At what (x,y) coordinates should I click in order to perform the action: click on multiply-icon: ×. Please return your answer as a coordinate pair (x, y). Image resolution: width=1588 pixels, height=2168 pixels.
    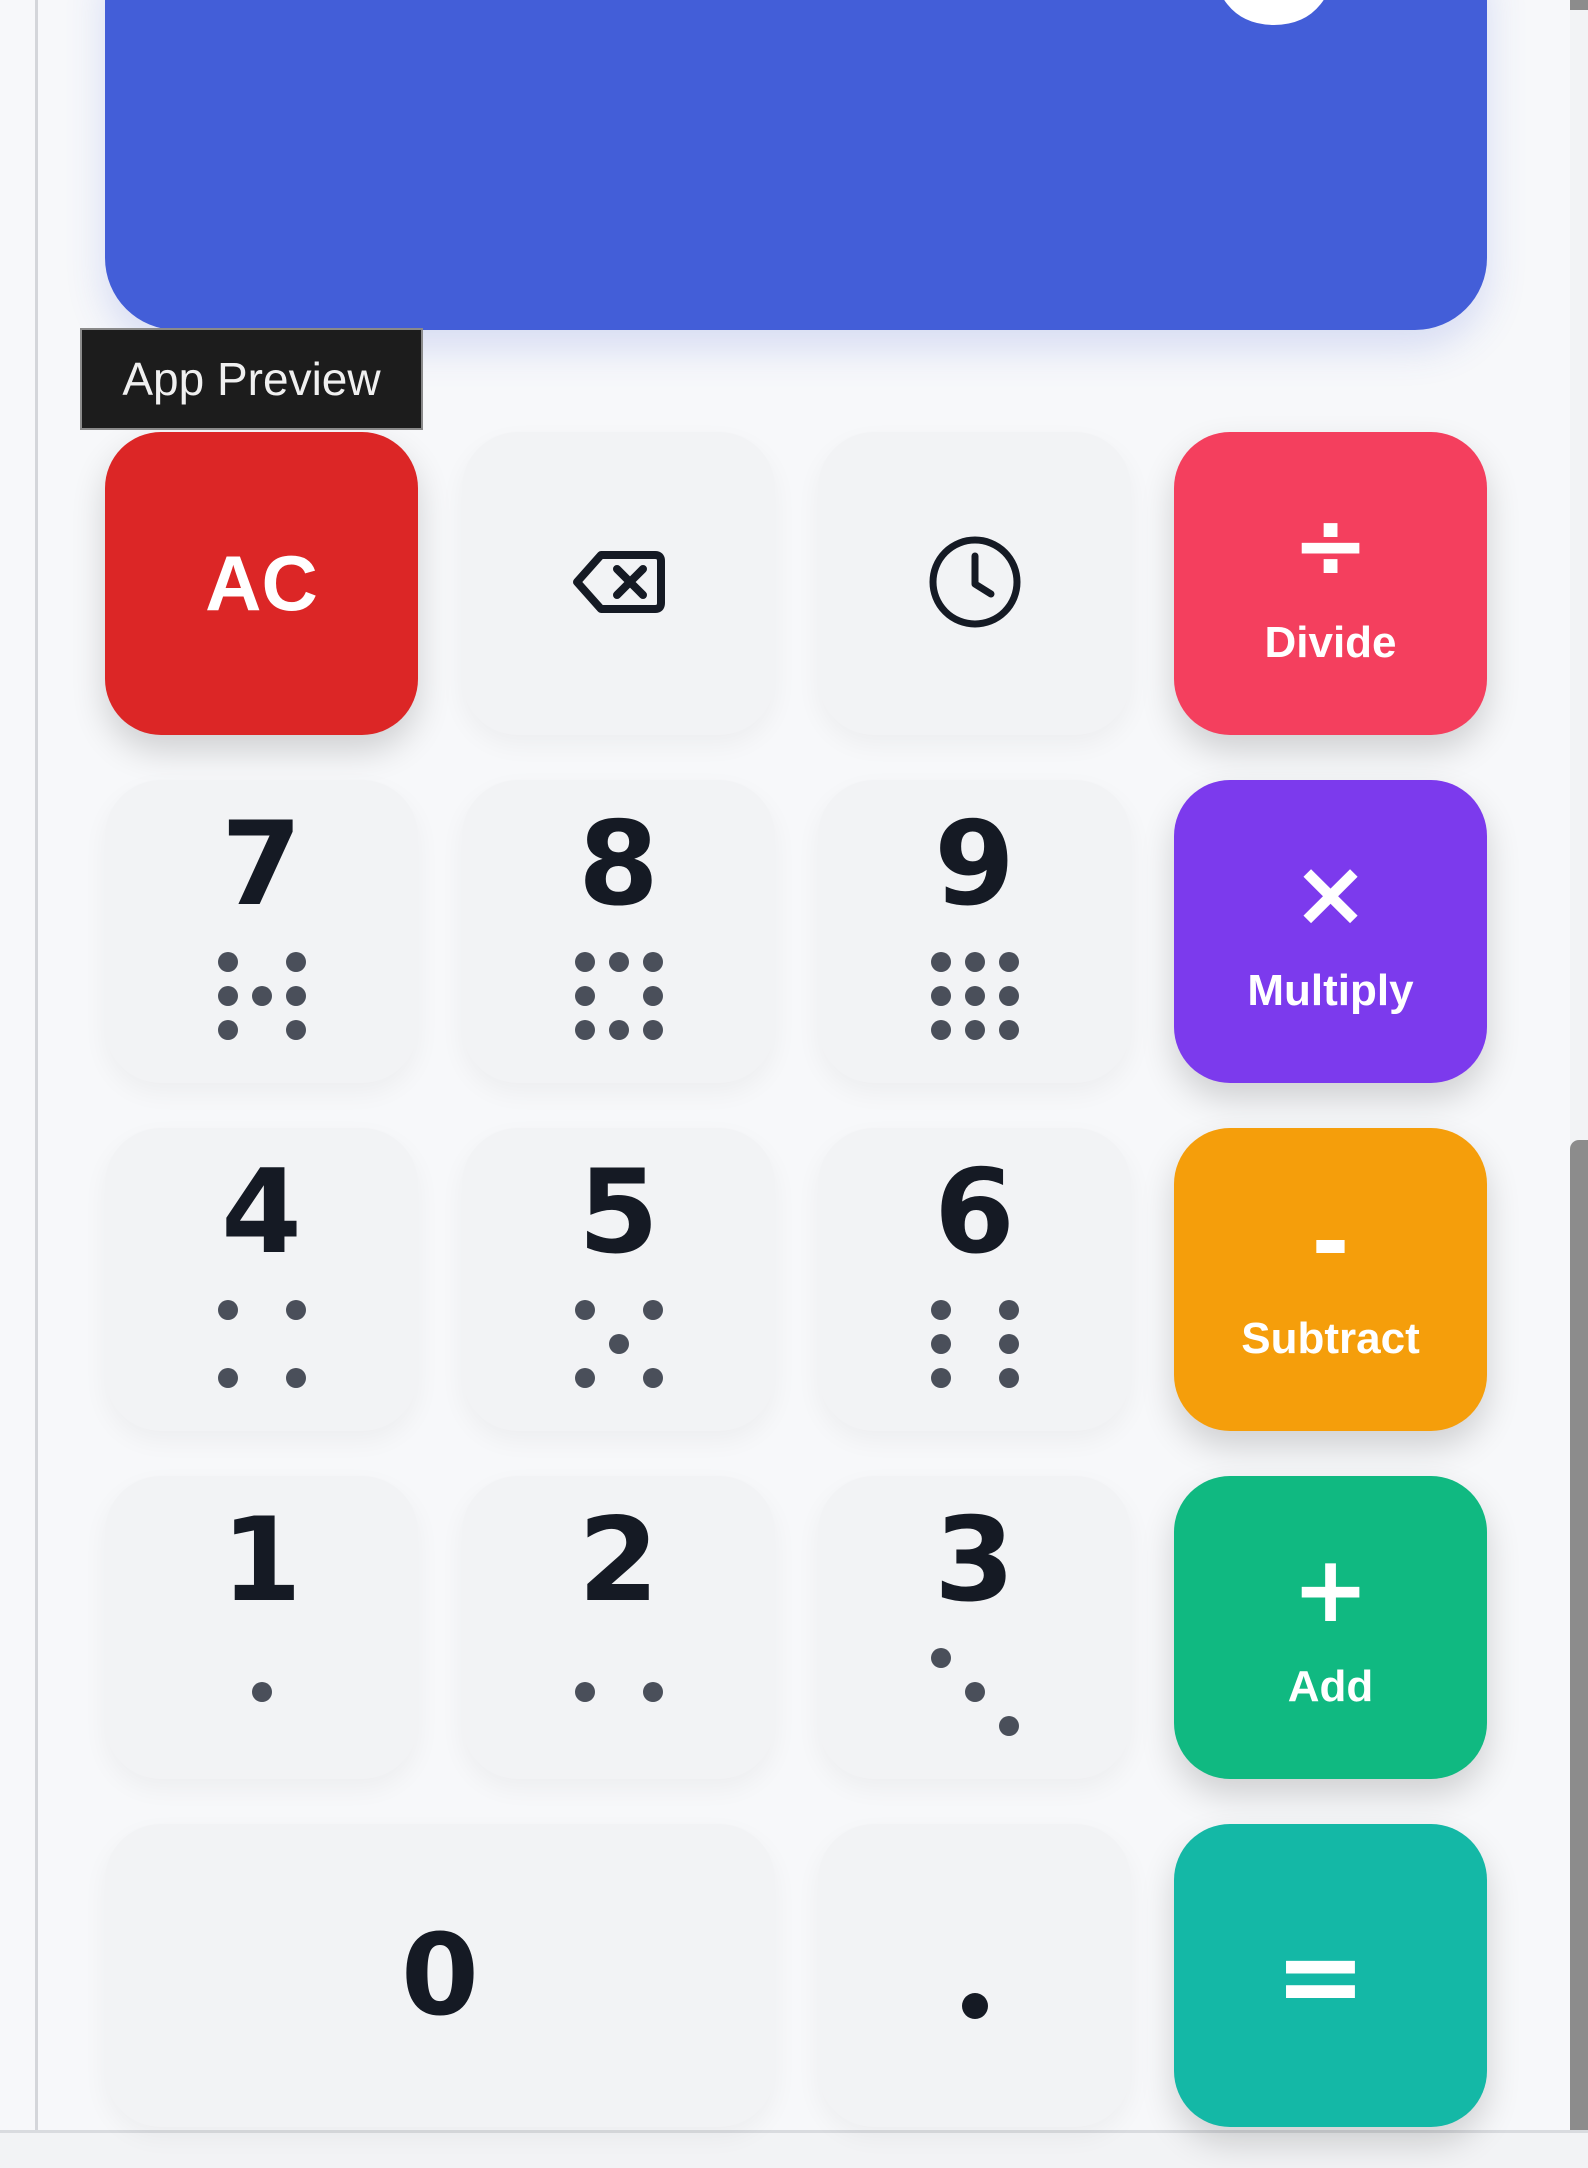
    Looking at the image, I should click on (1330, 893).